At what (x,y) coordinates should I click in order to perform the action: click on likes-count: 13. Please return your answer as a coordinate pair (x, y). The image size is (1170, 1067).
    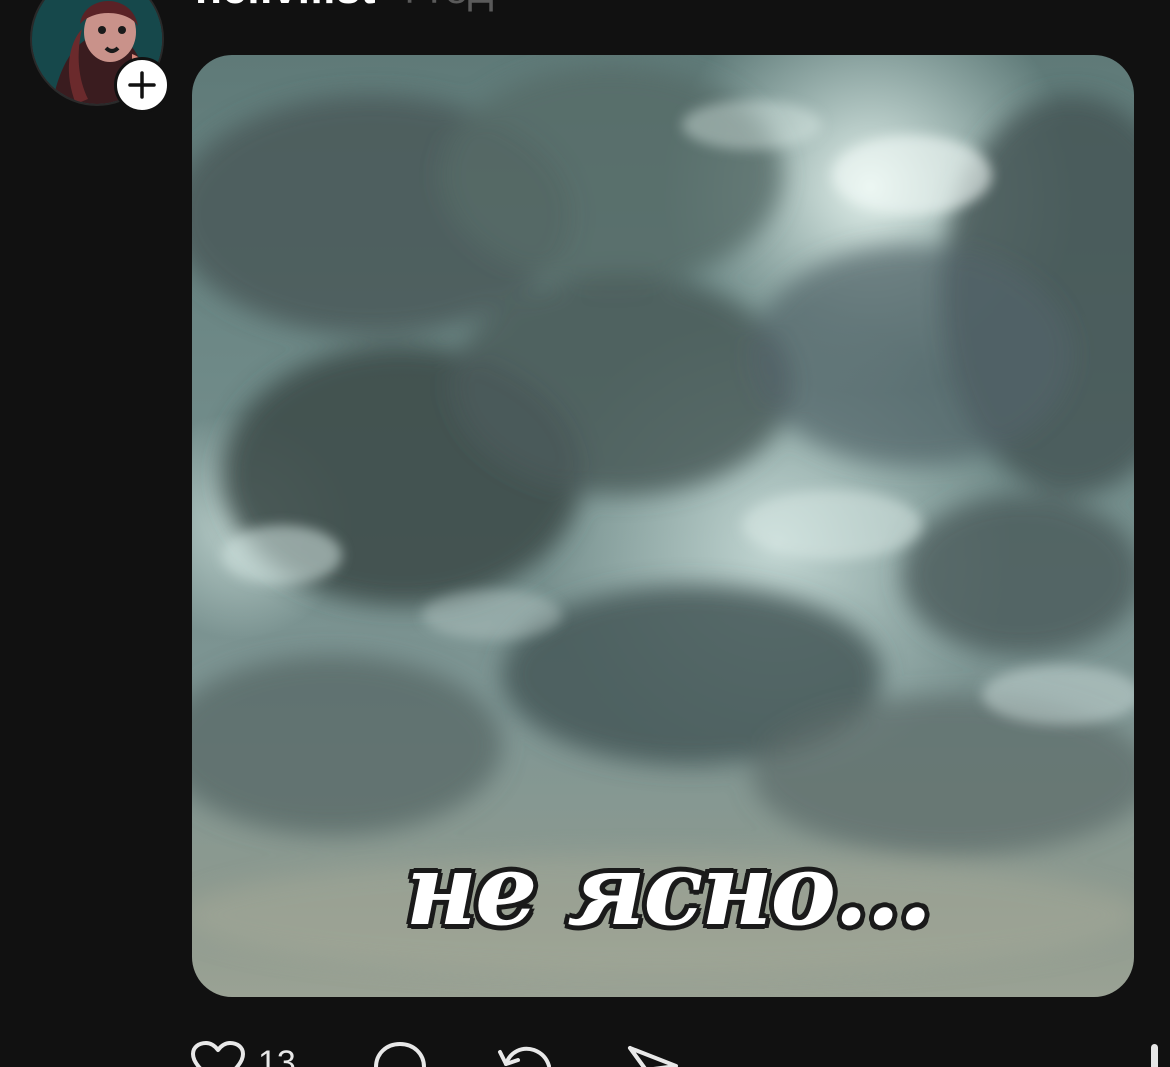
    Looking at the image, I should click on (277, 1055).